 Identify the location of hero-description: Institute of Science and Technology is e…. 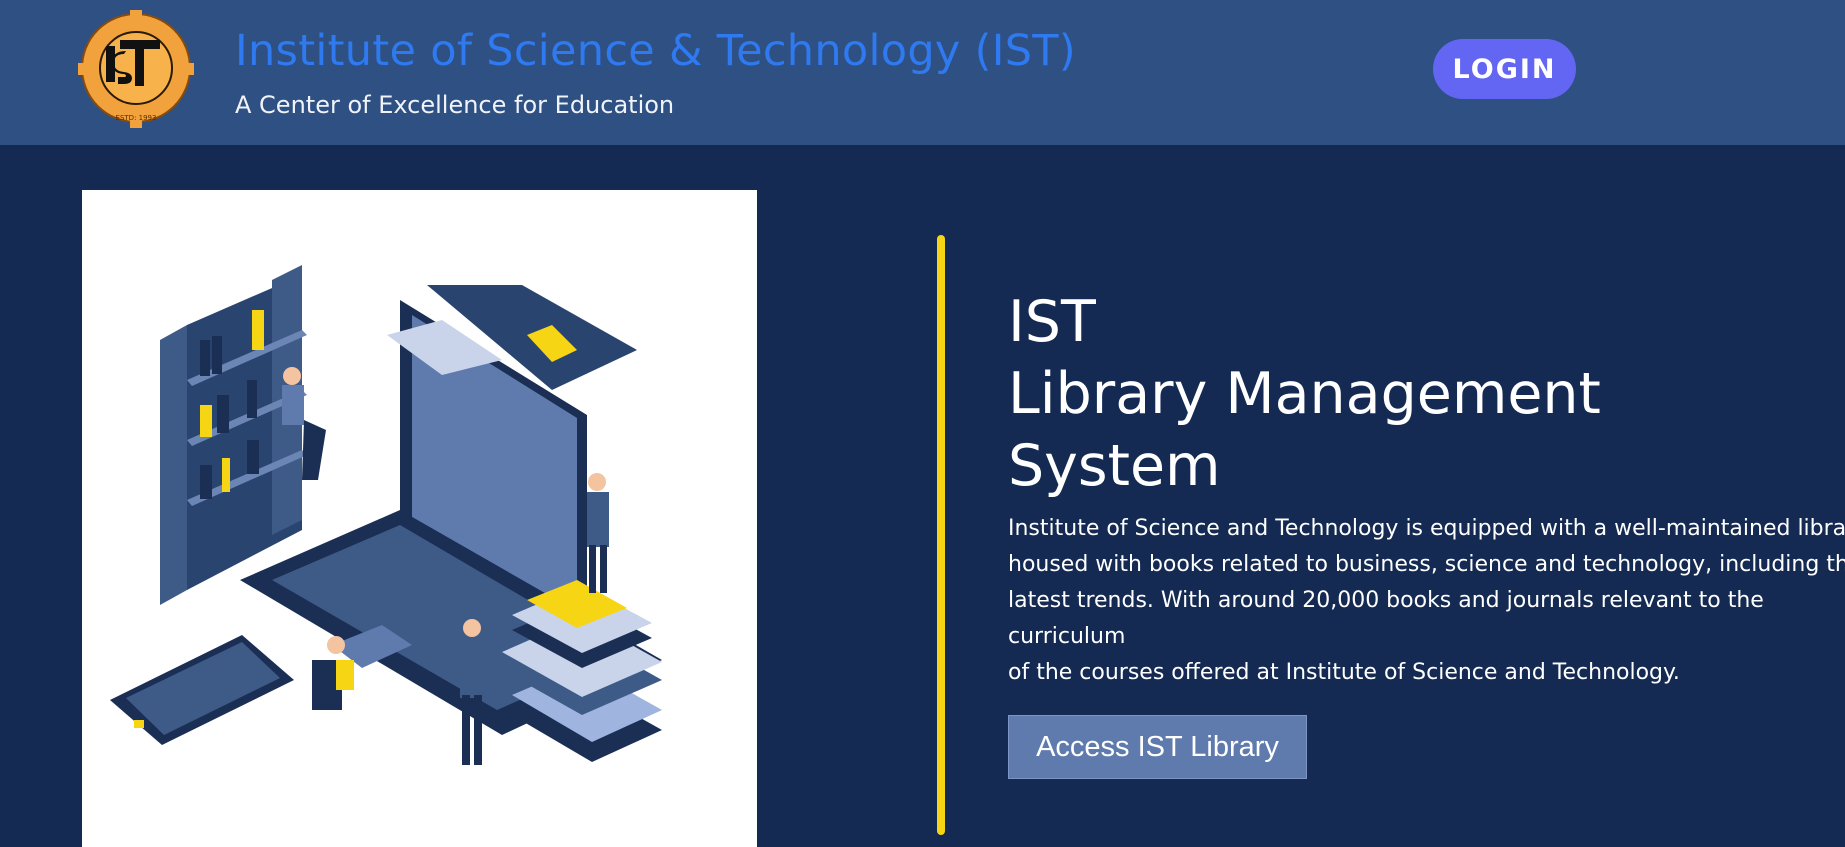
(1426, 601).